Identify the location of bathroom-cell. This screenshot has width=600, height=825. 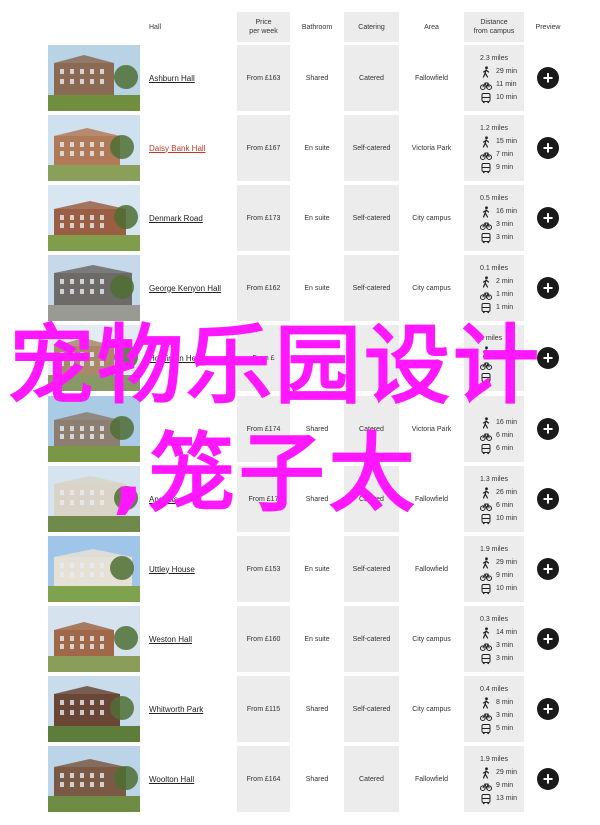
(317, 358).